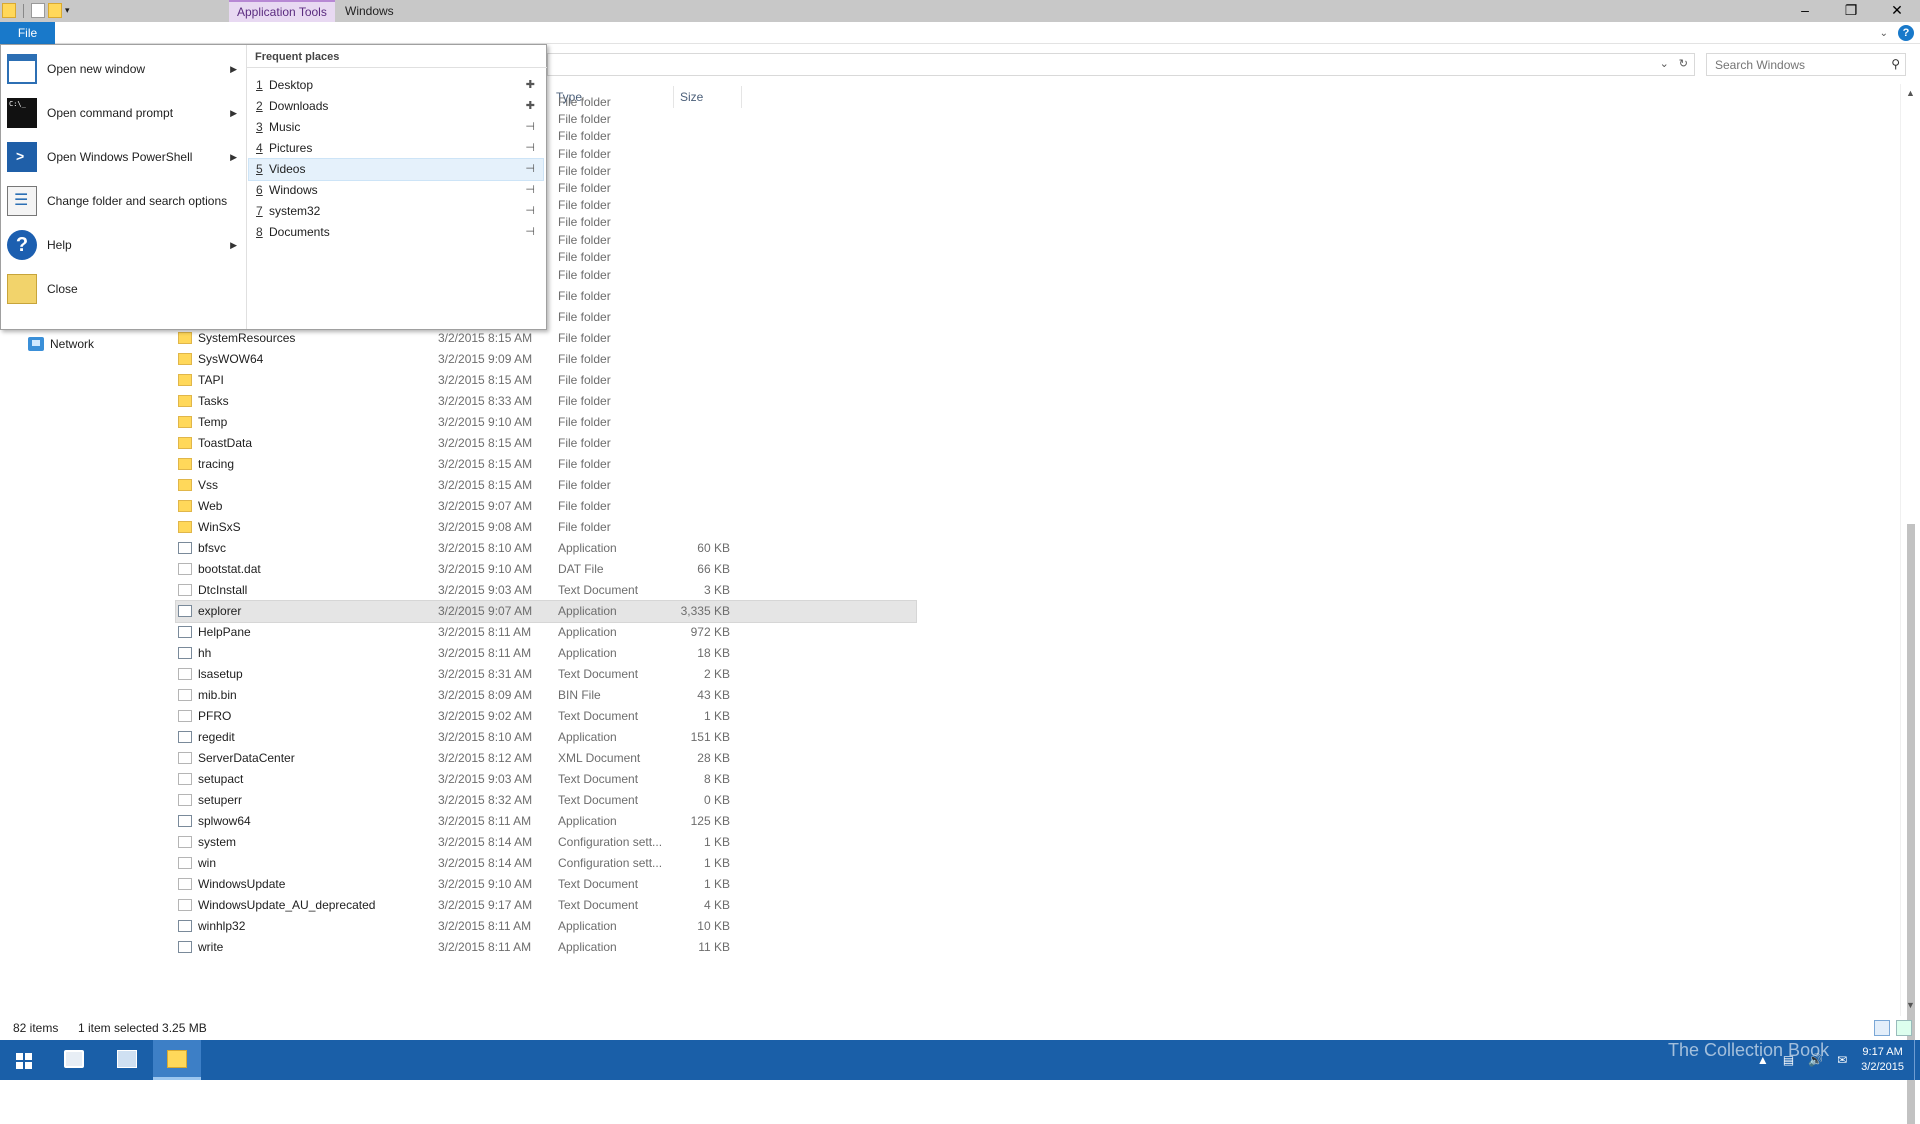 Image resolution: width=1920 pixels, height=1124 pixels. I want to click on table-row: Web 3/2/2015 9:07 AM File folder, so click(546, 506).